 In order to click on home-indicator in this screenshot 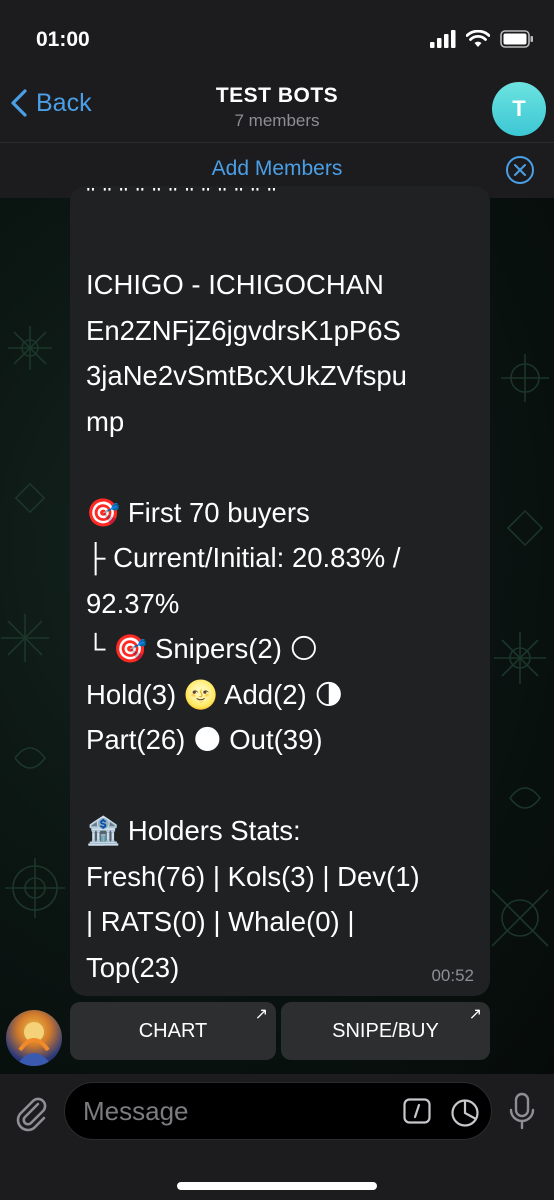, I will do `click(277, 1186)`.